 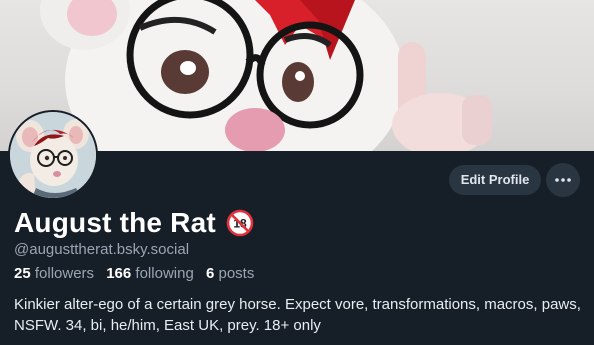 I want to click on name-row: August the Rat 18, so click(x=134, y=223).